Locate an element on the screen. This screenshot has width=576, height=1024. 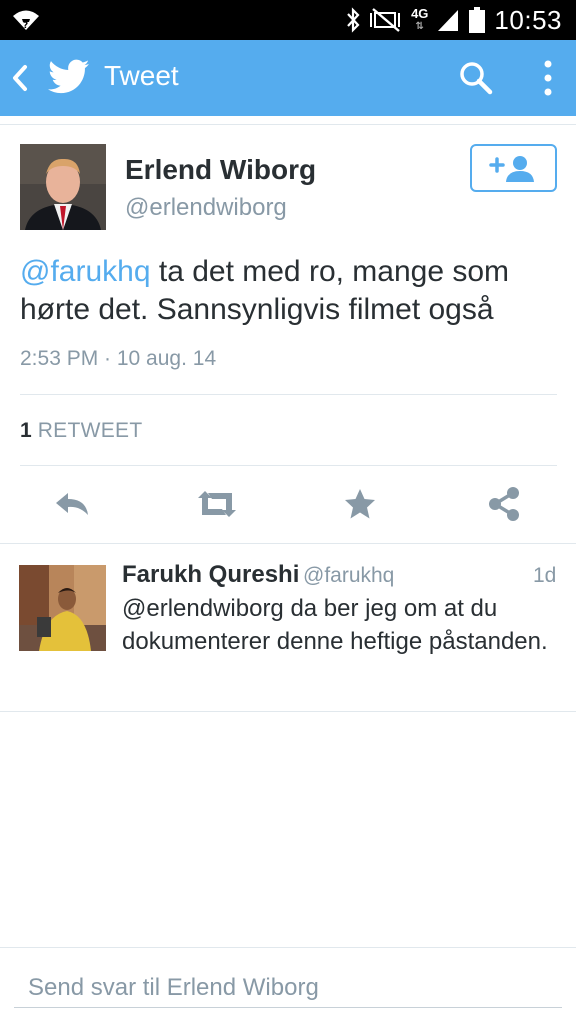
follow-button is located at coordinates (513, 168).